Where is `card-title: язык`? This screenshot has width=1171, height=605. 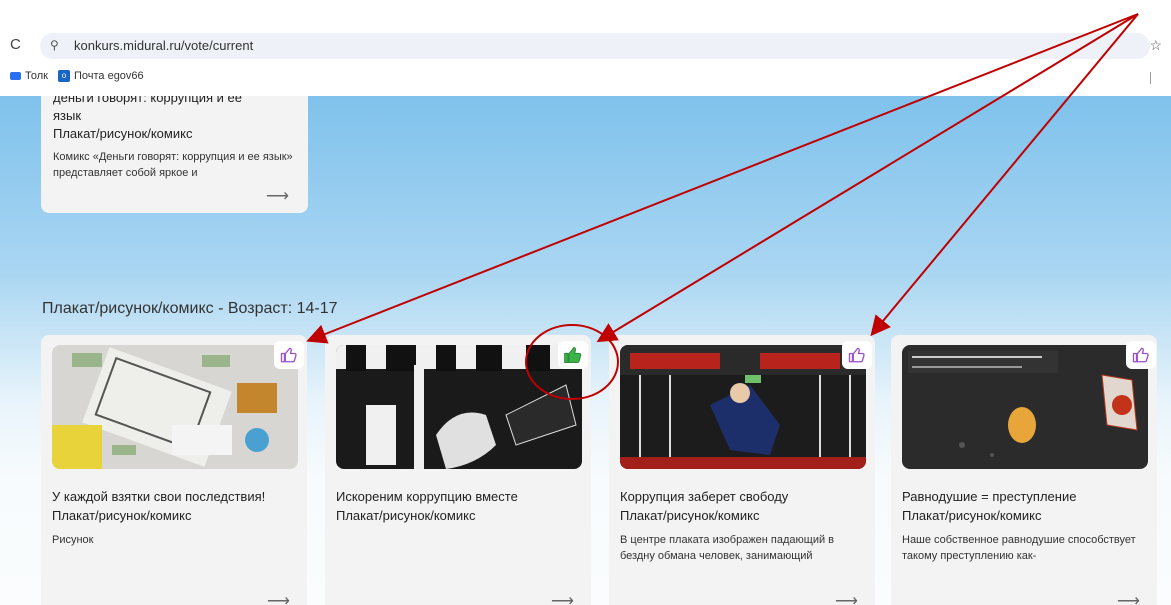 card-title: язык is located at coordinates (67, 115).